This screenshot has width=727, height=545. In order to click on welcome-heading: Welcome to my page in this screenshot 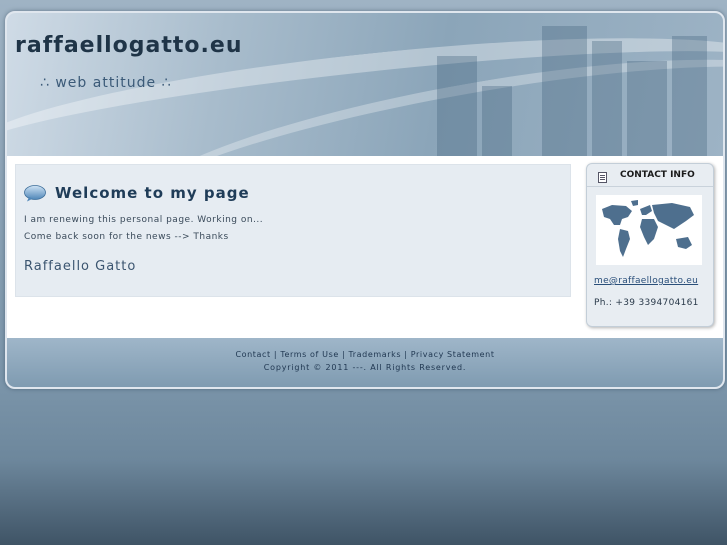, I will do `click(152, 193)`.